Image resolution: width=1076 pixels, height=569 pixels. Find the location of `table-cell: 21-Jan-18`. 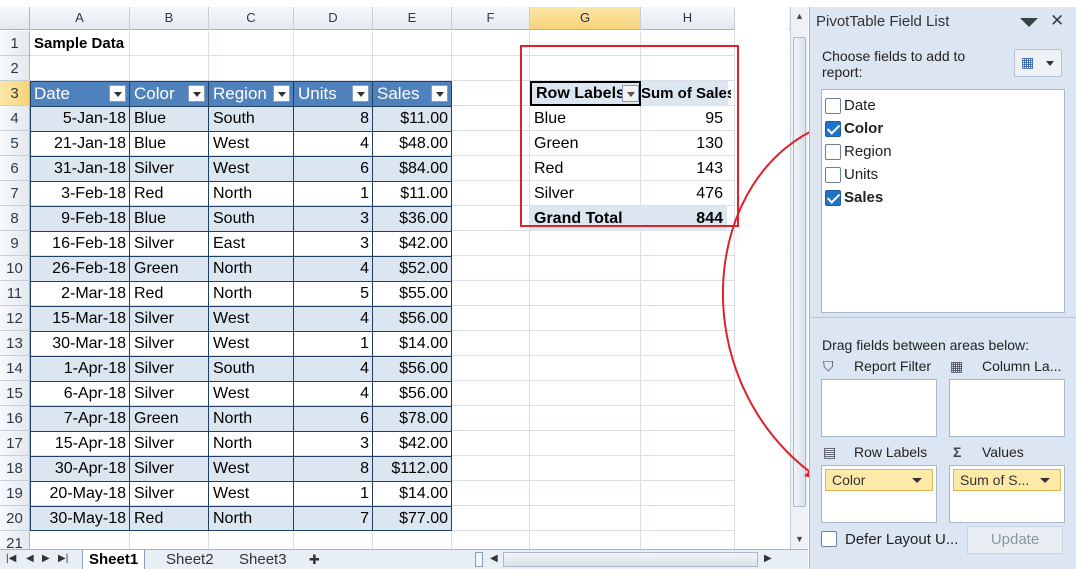

table-cell: 21-Jan-18 is located at coordinates (80, 143).